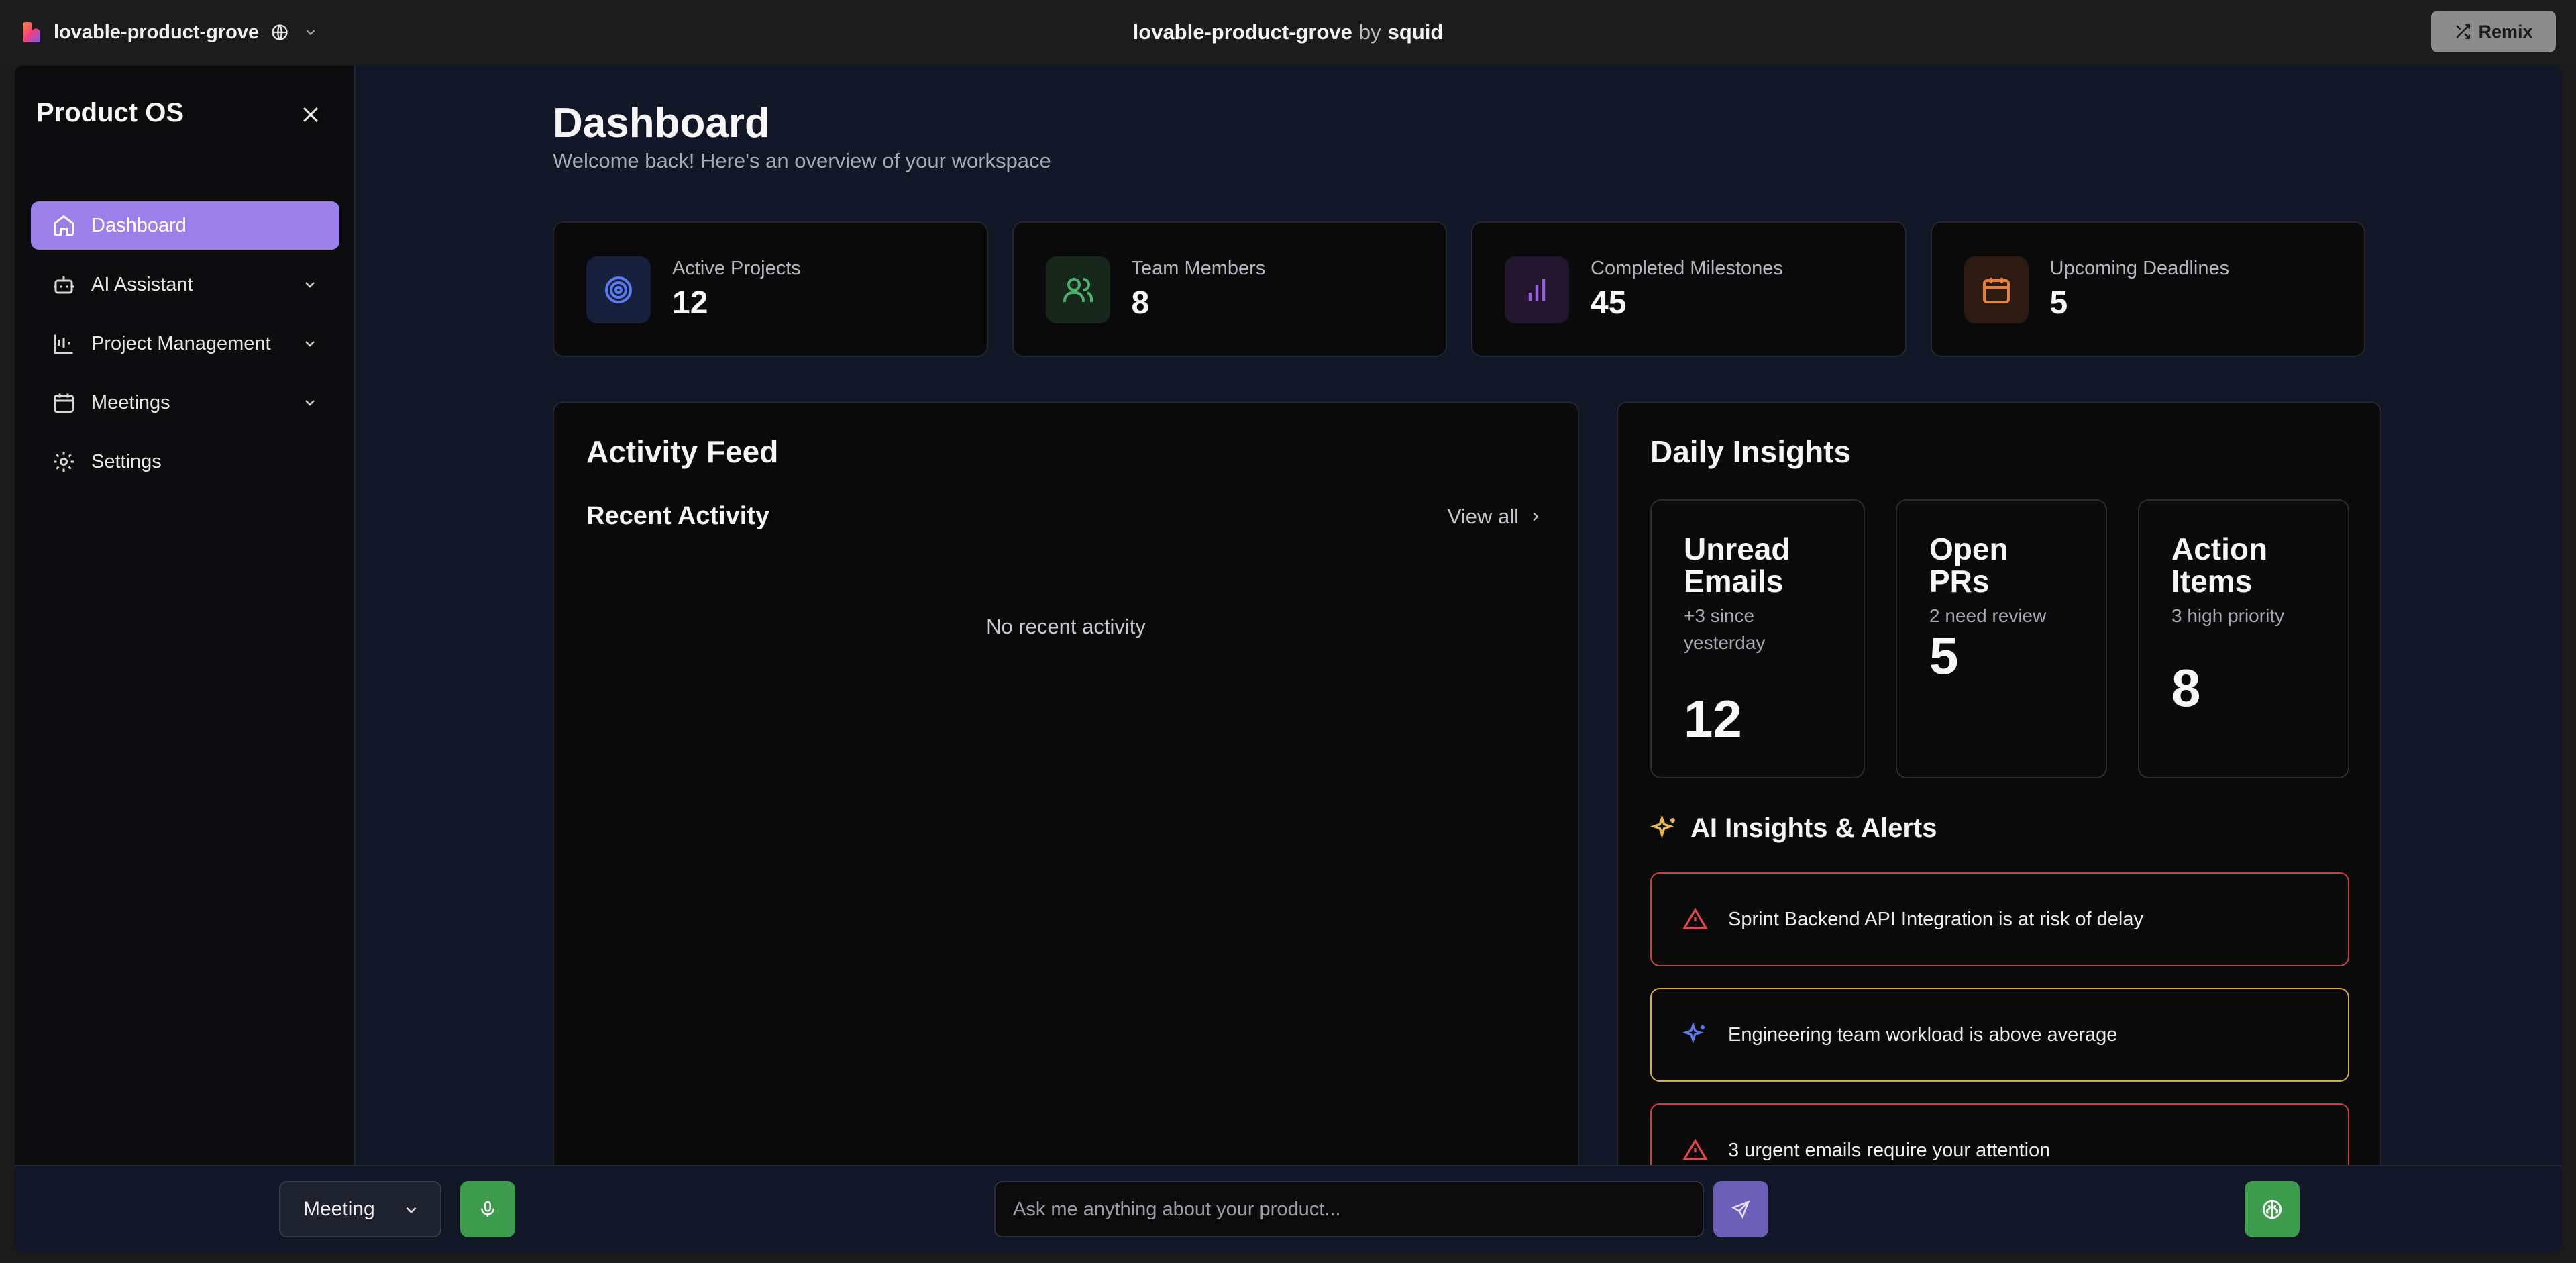 The width and height of the screenshot is (2576, 1263). I want to click on sidebar-title: Product OS, so click(110, 113).